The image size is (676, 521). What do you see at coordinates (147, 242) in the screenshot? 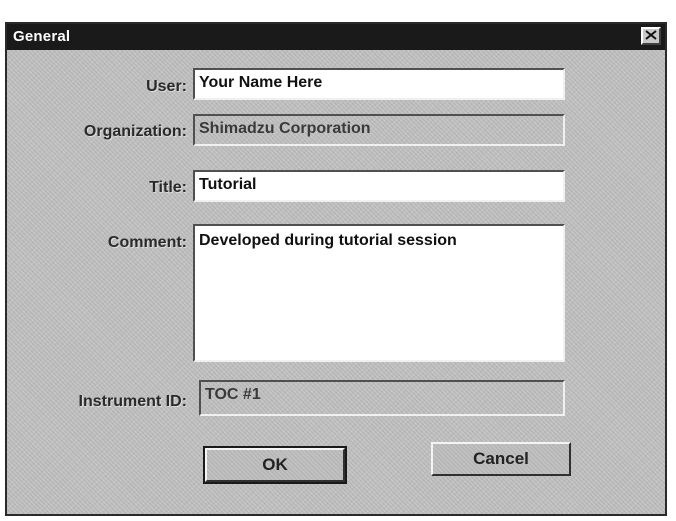
I see `comment-label: Comment:` at bounding box center [147, 242].